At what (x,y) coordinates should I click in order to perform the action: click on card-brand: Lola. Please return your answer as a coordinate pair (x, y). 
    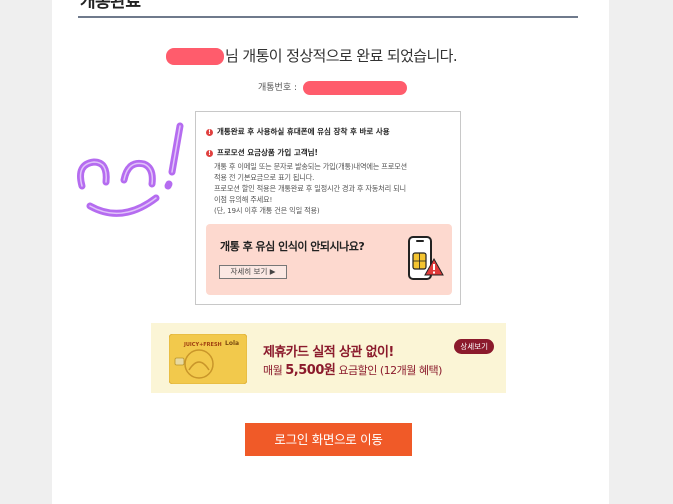
    Looking at the image, I should click on (232, 343).